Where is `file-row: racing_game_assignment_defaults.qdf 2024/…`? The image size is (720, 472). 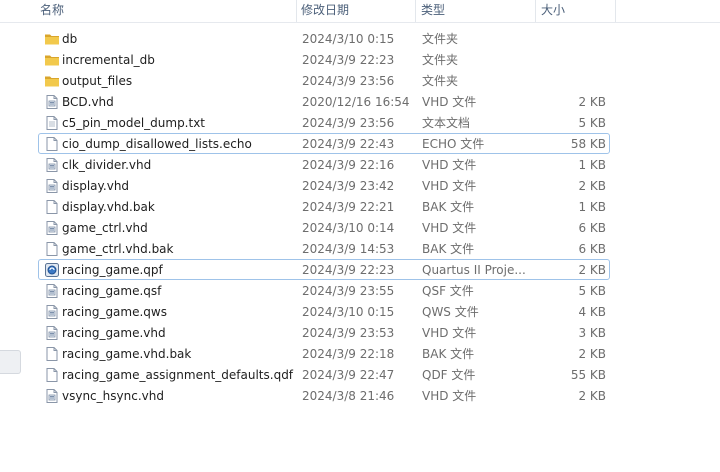 file-row: racing_game_assignment_defaults.qdf 2024/… is located at coordinates (324, 374).